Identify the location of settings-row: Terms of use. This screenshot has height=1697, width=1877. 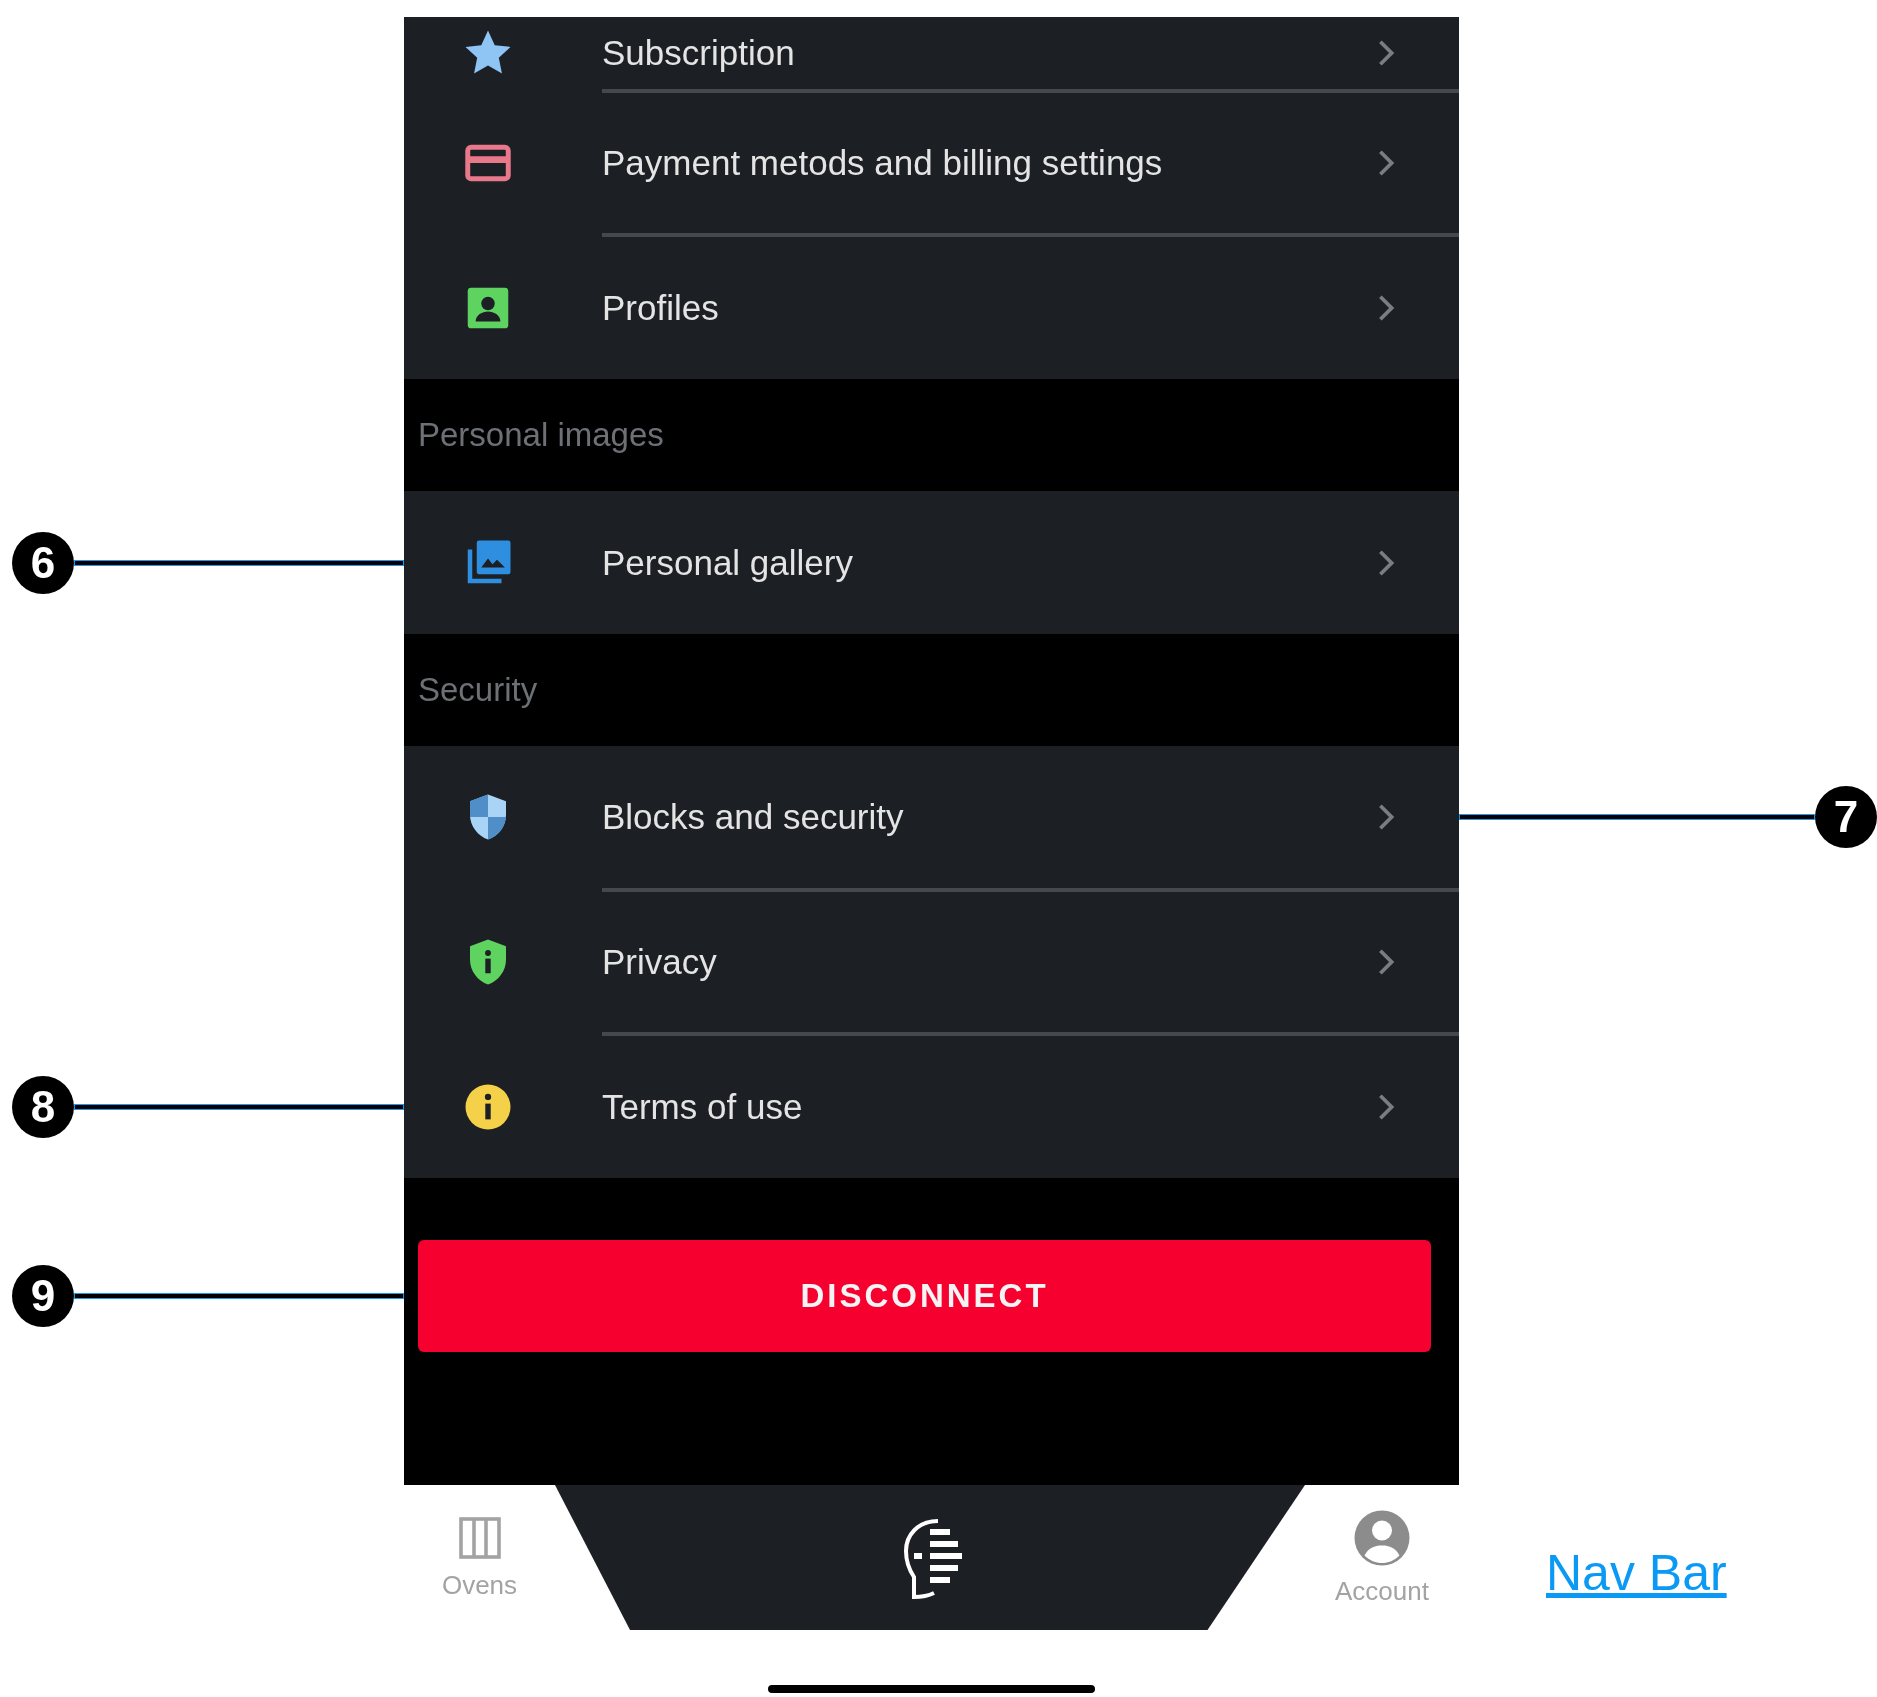
(931, 1107).